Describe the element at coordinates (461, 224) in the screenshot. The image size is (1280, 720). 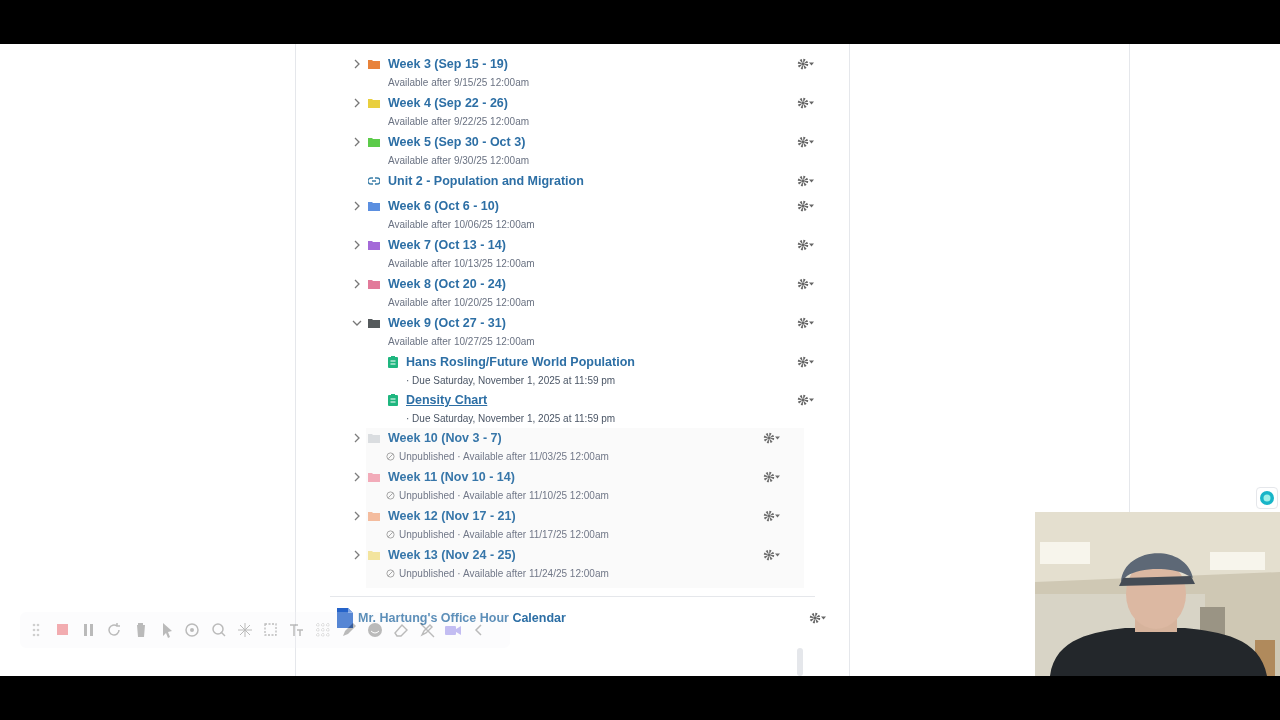
I see `availability-text: Available after 10/06/25 12:00am` at that location.